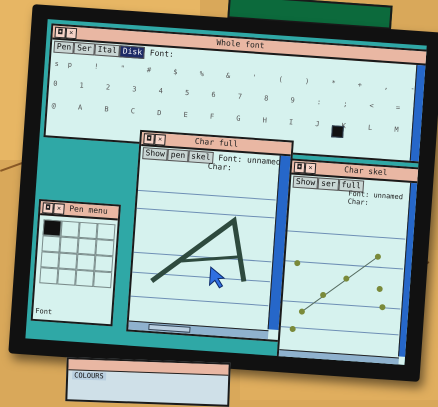 This screenshot has width=438, height=407. Describe the element at coordinates (178, 155) in the screenshot. I see `pen-button: pen` at that location.